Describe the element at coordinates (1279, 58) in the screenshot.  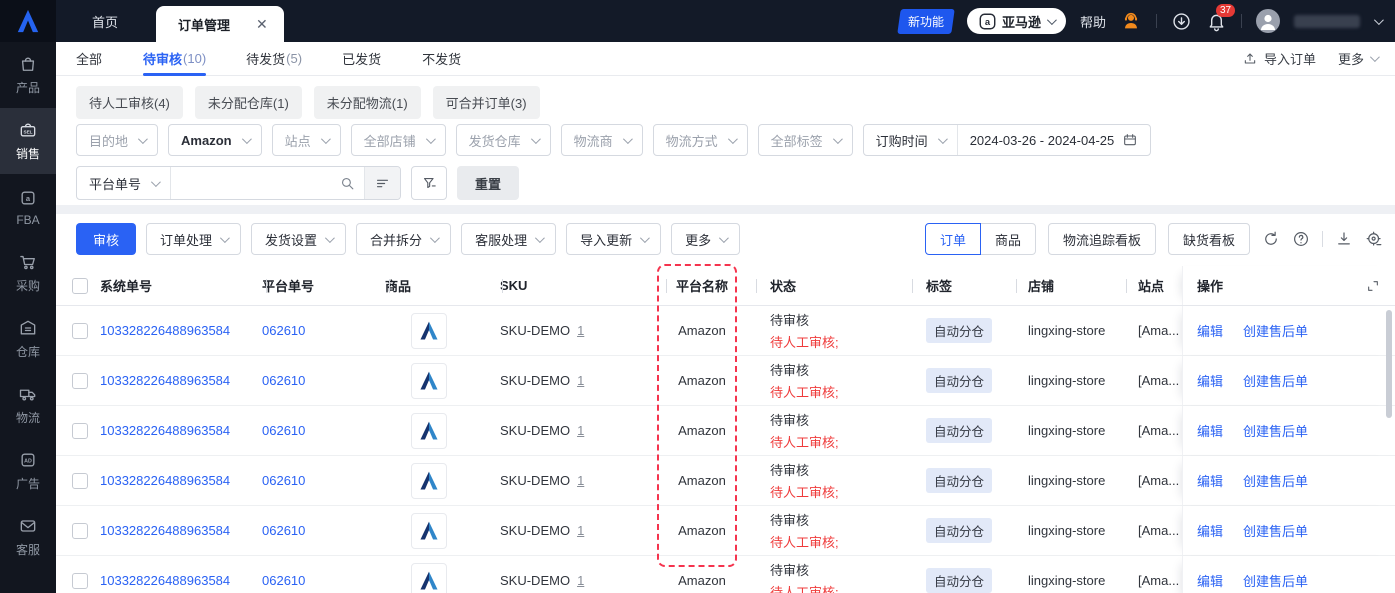
I see `import-orders-button: 导入订单` at that location.